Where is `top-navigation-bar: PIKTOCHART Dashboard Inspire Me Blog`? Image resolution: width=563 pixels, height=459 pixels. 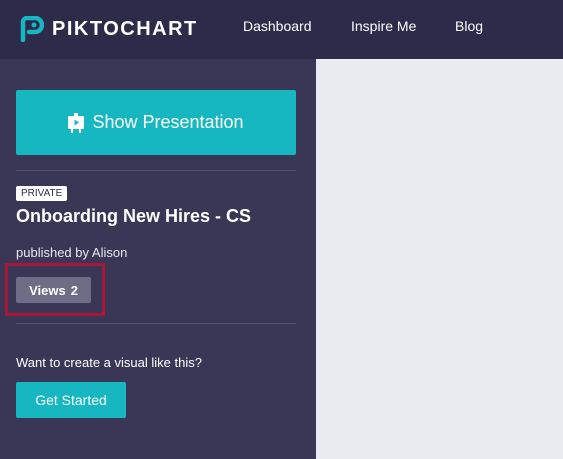 top-navigation-bar: PIKTOCHART Dashboard Inspire Me Blog is located at coordinates (281, 29).